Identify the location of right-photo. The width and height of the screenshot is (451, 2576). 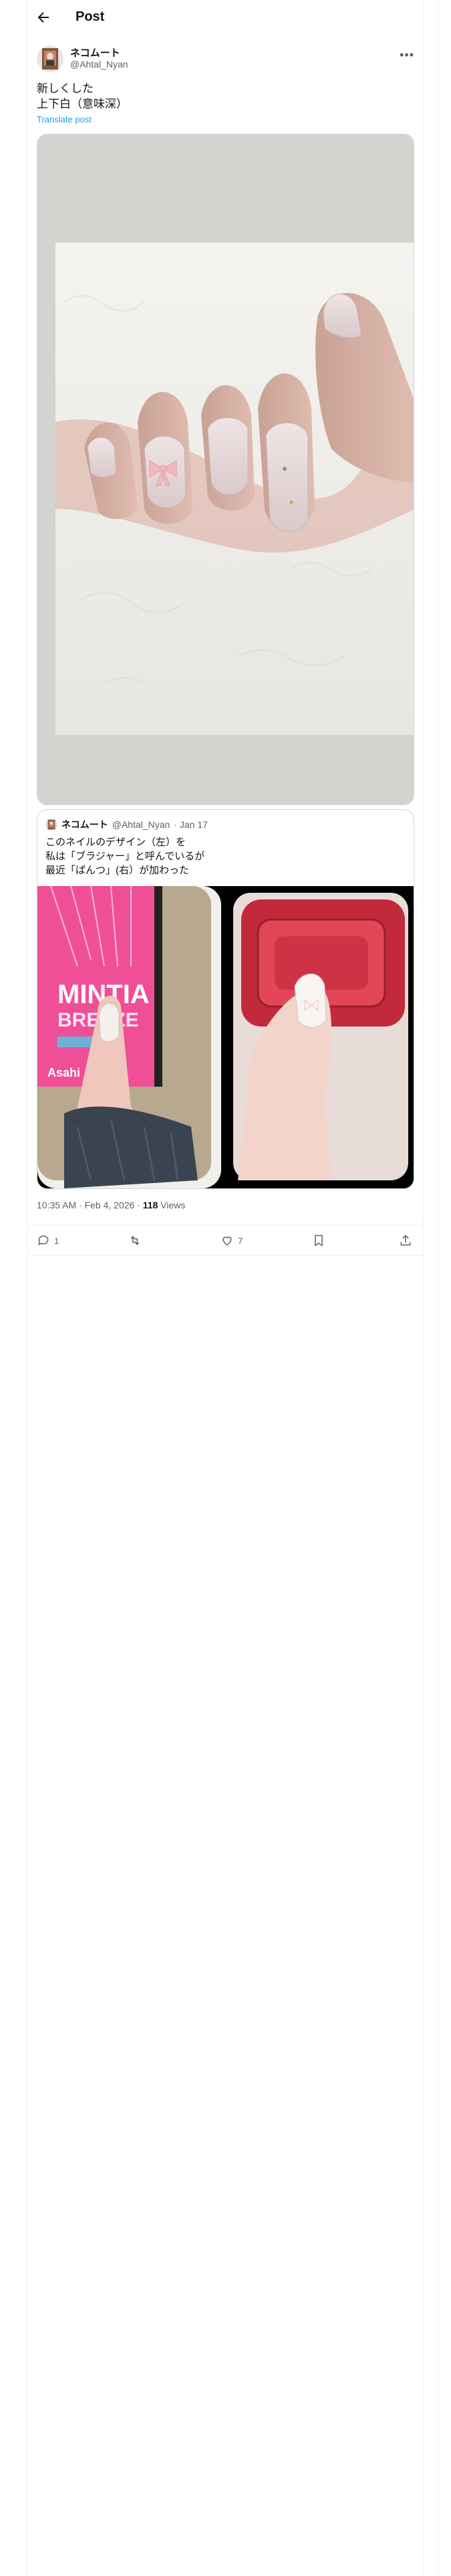
(320, 1036).